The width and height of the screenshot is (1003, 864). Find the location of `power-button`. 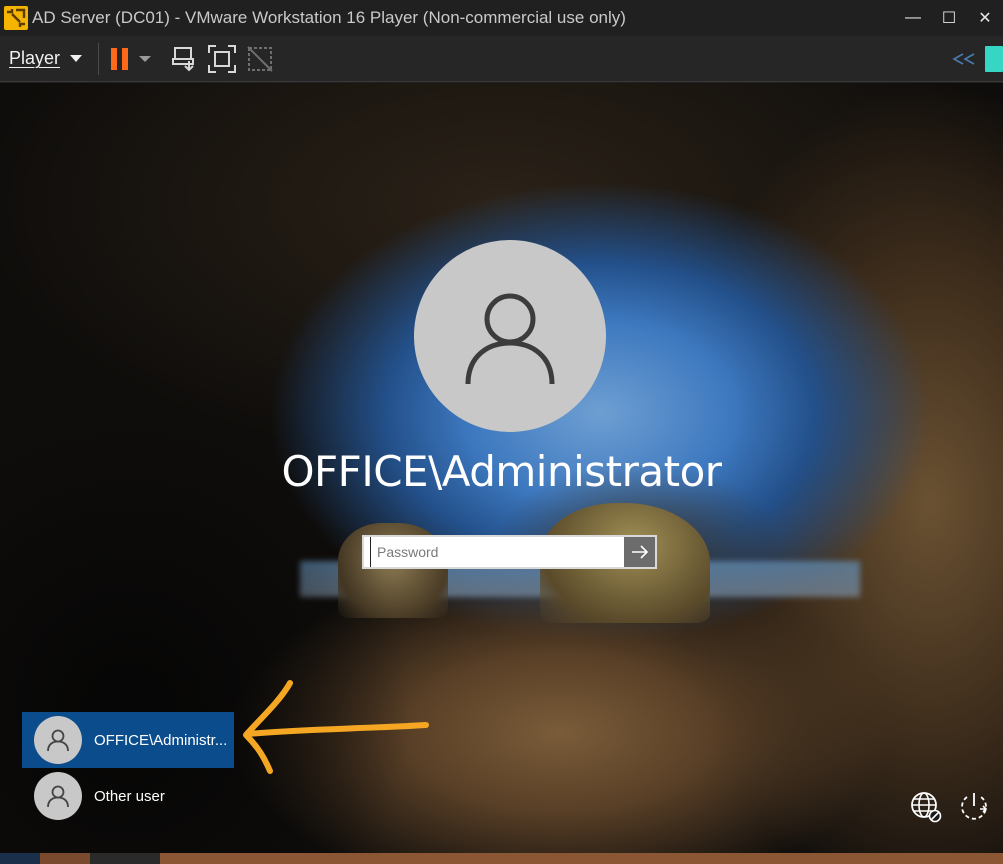

power-button is located at coordinates (974, 807).